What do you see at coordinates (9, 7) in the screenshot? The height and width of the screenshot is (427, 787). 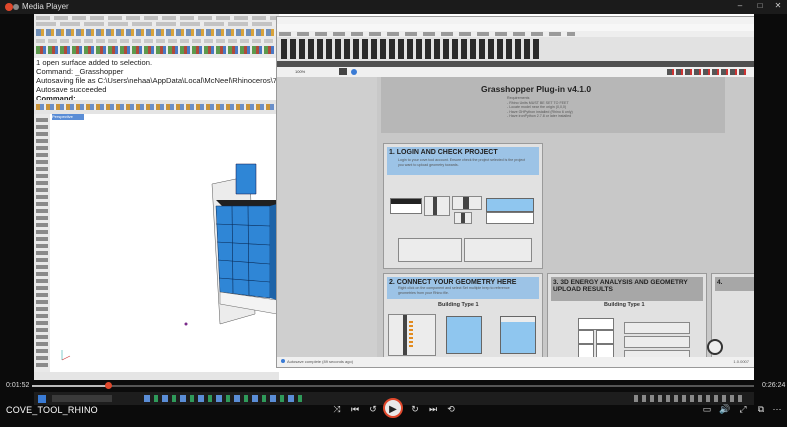 I see `media-player-logo-icon` at bounding box center [9, 7].